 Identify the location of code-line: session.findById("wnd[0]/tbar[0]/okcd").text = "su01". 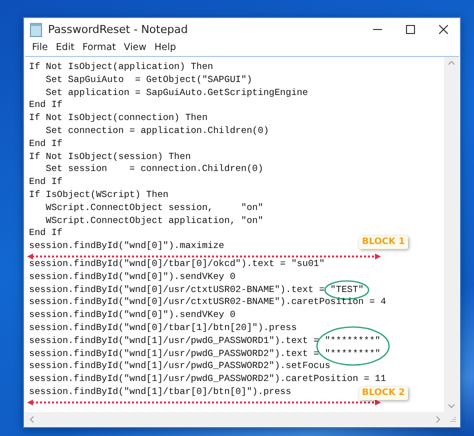
(177, 264).